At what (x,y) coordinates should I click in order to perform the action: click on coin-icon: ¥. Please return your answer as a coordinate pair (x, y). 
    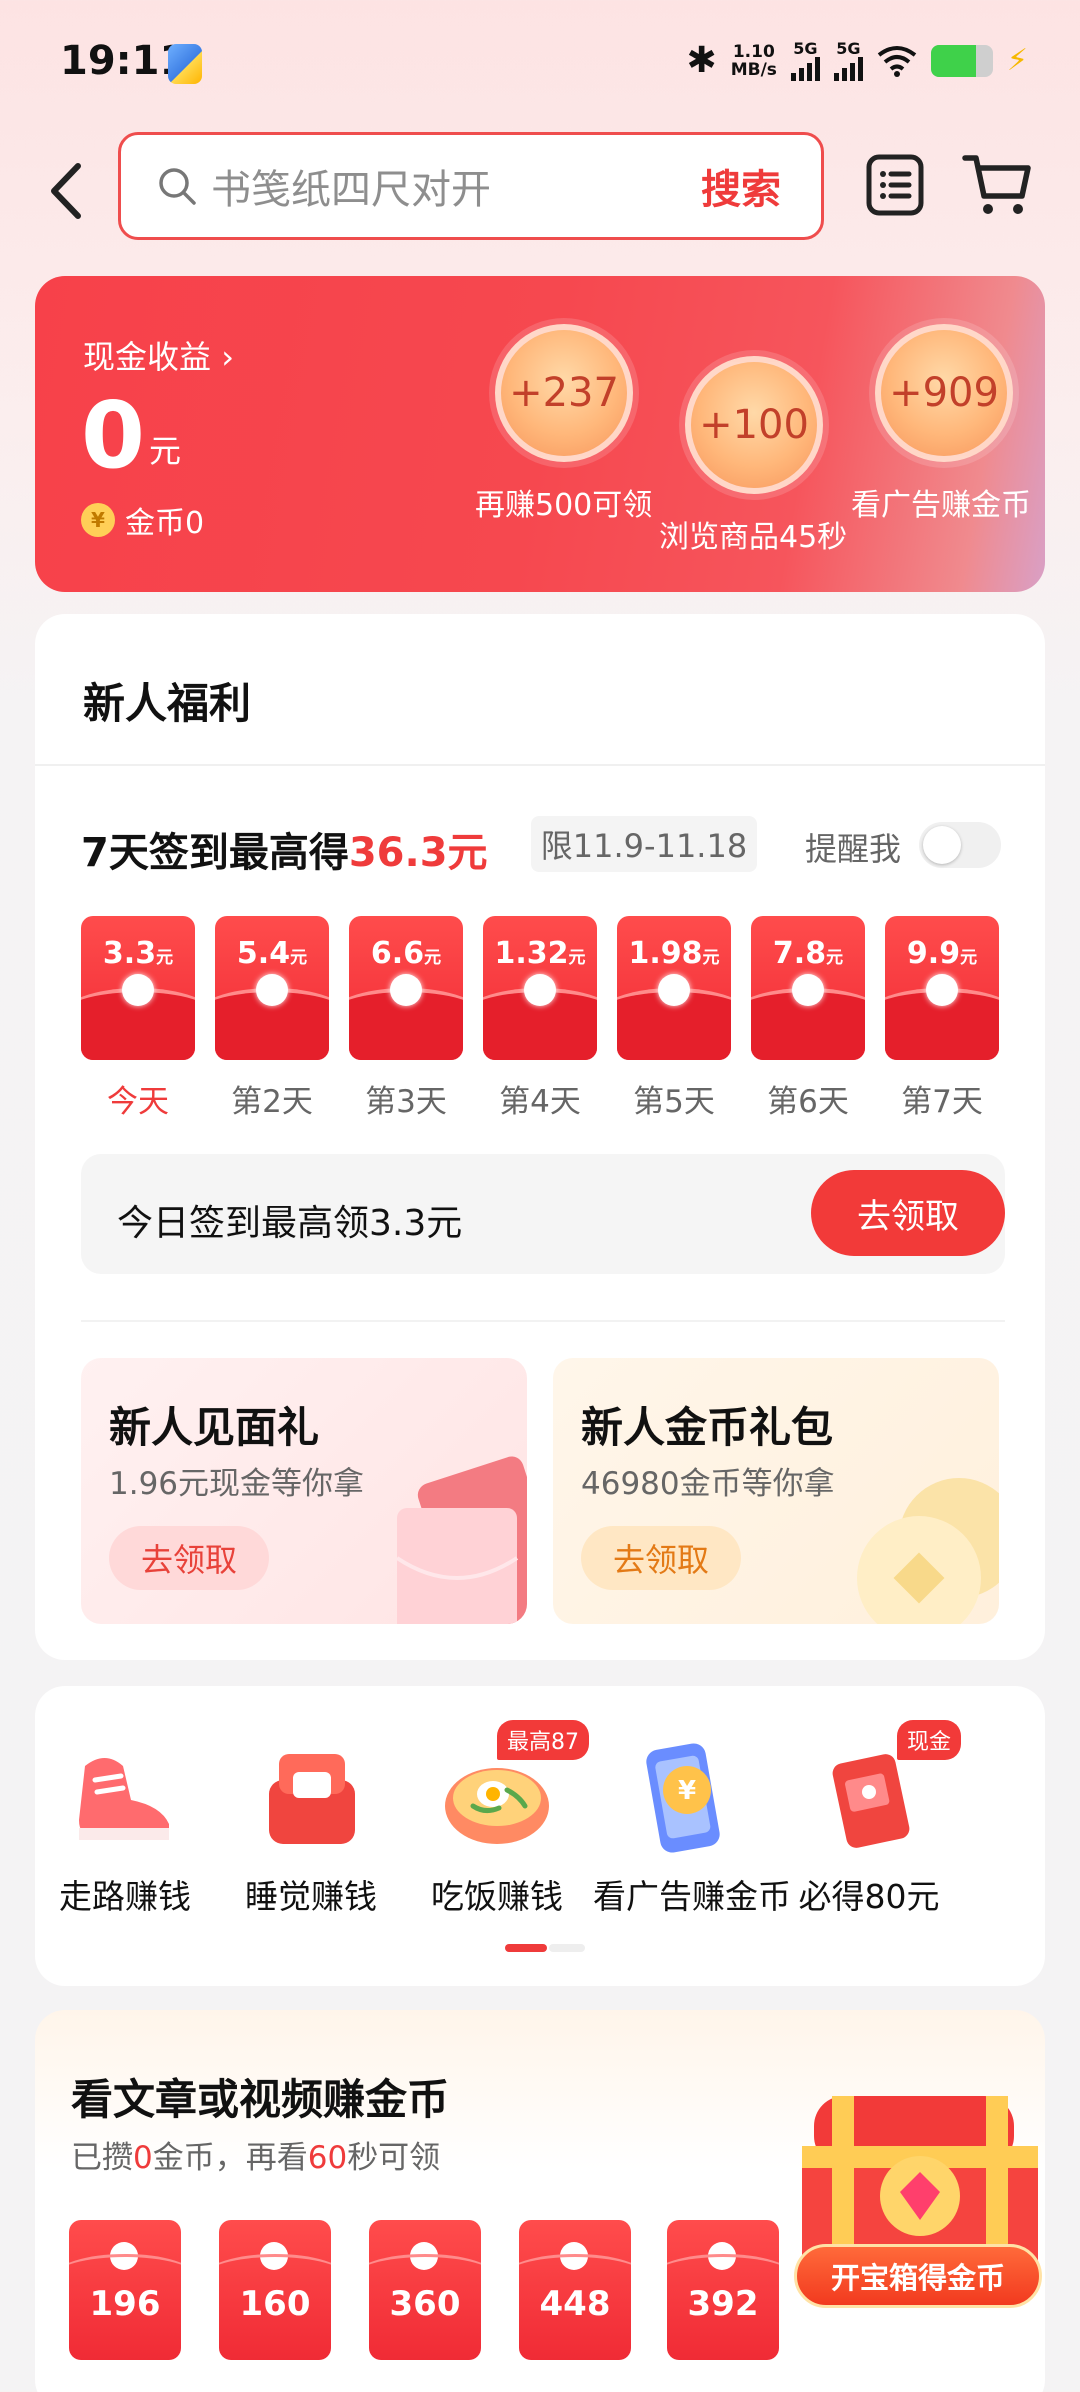
    Looking at the image, I should click on (98, 520).